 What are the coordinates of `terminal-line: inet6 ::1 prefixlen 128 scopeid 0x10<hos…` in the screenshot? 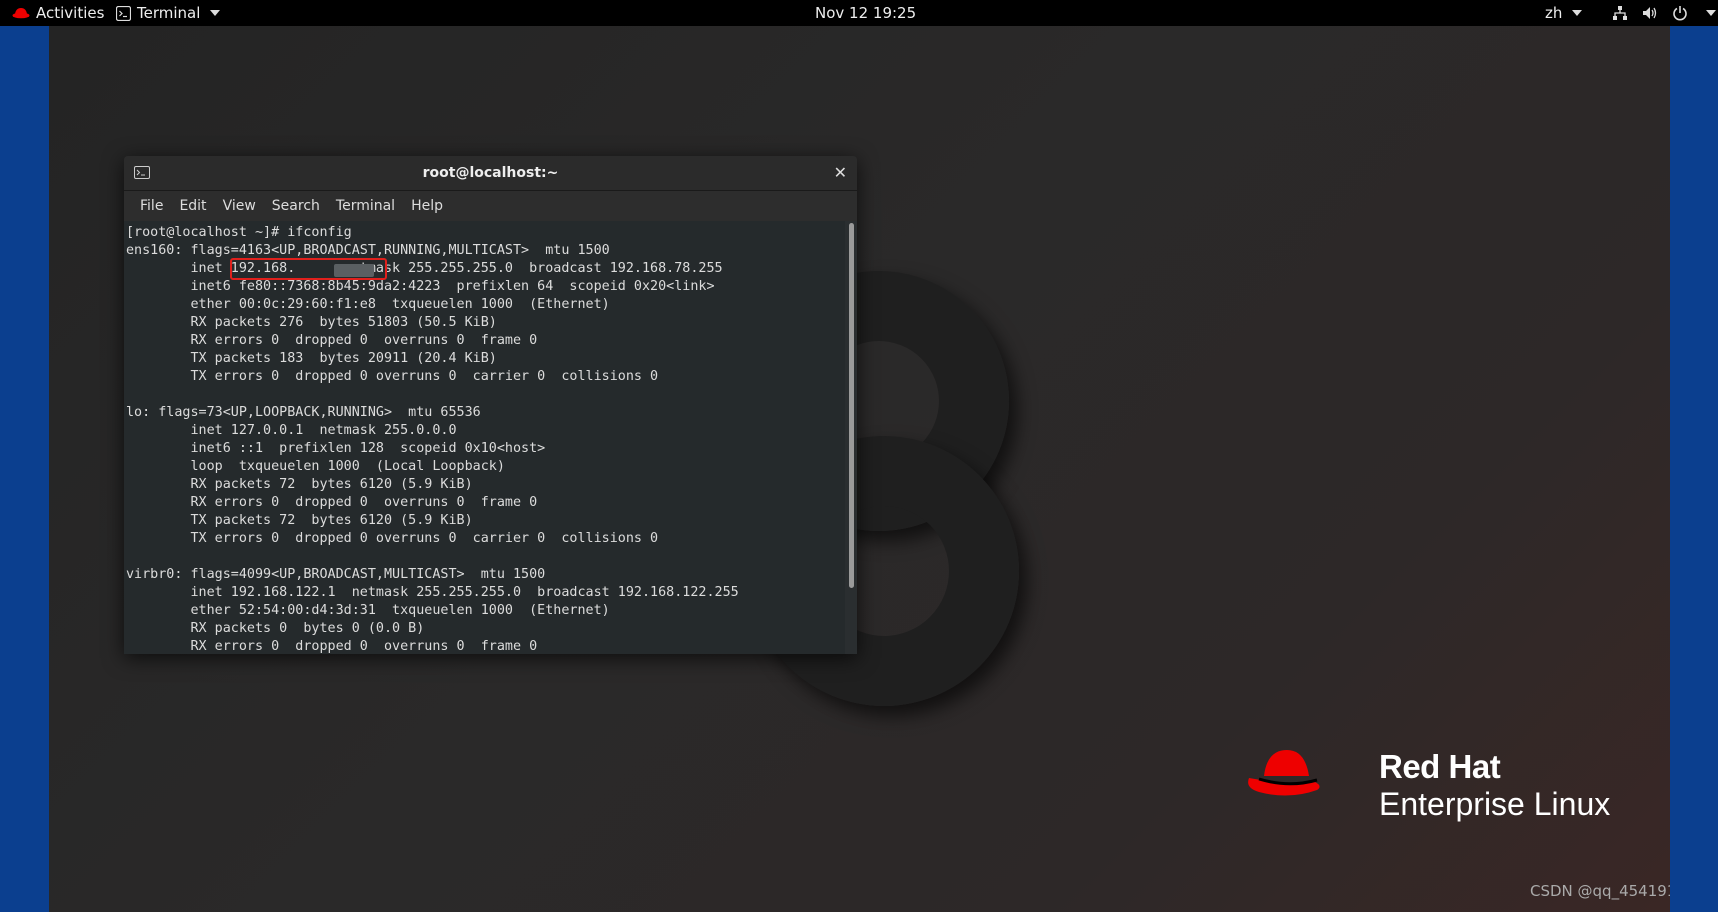 It's located at (336, 448).